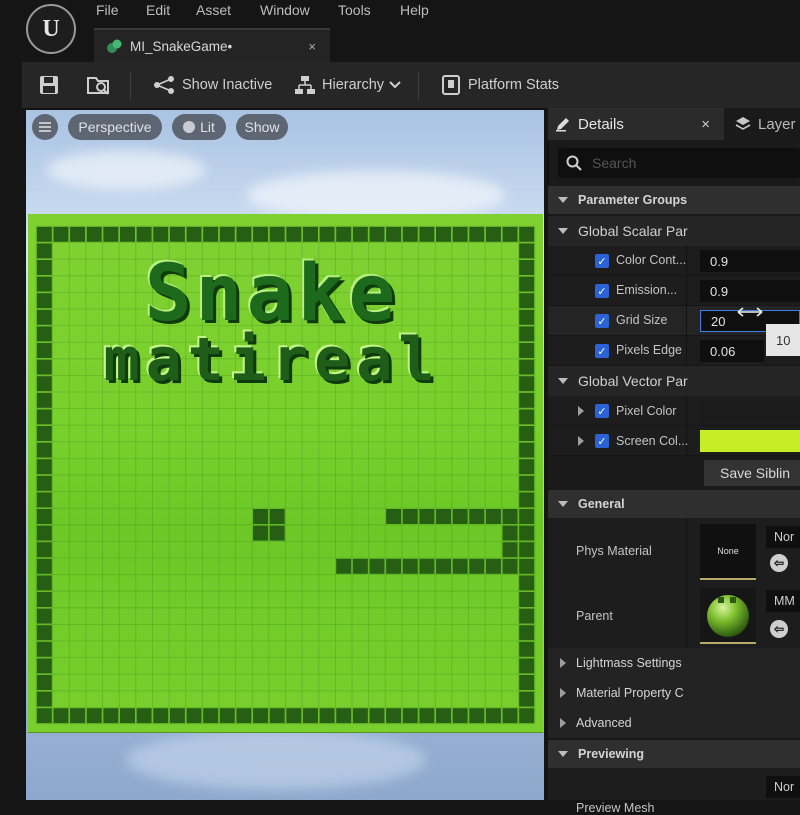 This screenshot has width=800, height=815. What do you see at coordinates (674, 504) in the screenshot?
I see `general-header: General` at bounding box center [674, 504].